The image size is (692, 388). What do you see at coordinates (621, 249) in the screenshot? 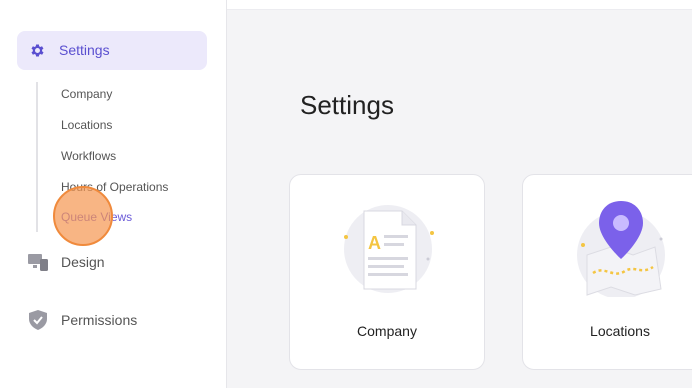
I see `map-pin-icon` at bounding box center [621, 249].